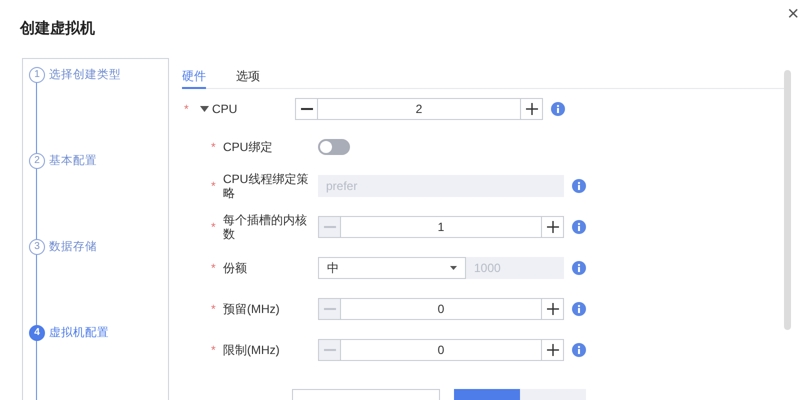 This screenshot has width=811, height=400. What do you see at coordinates (793, 14) in the screenshot?
I see `close-button: ×` at bounding box center [793, 14].